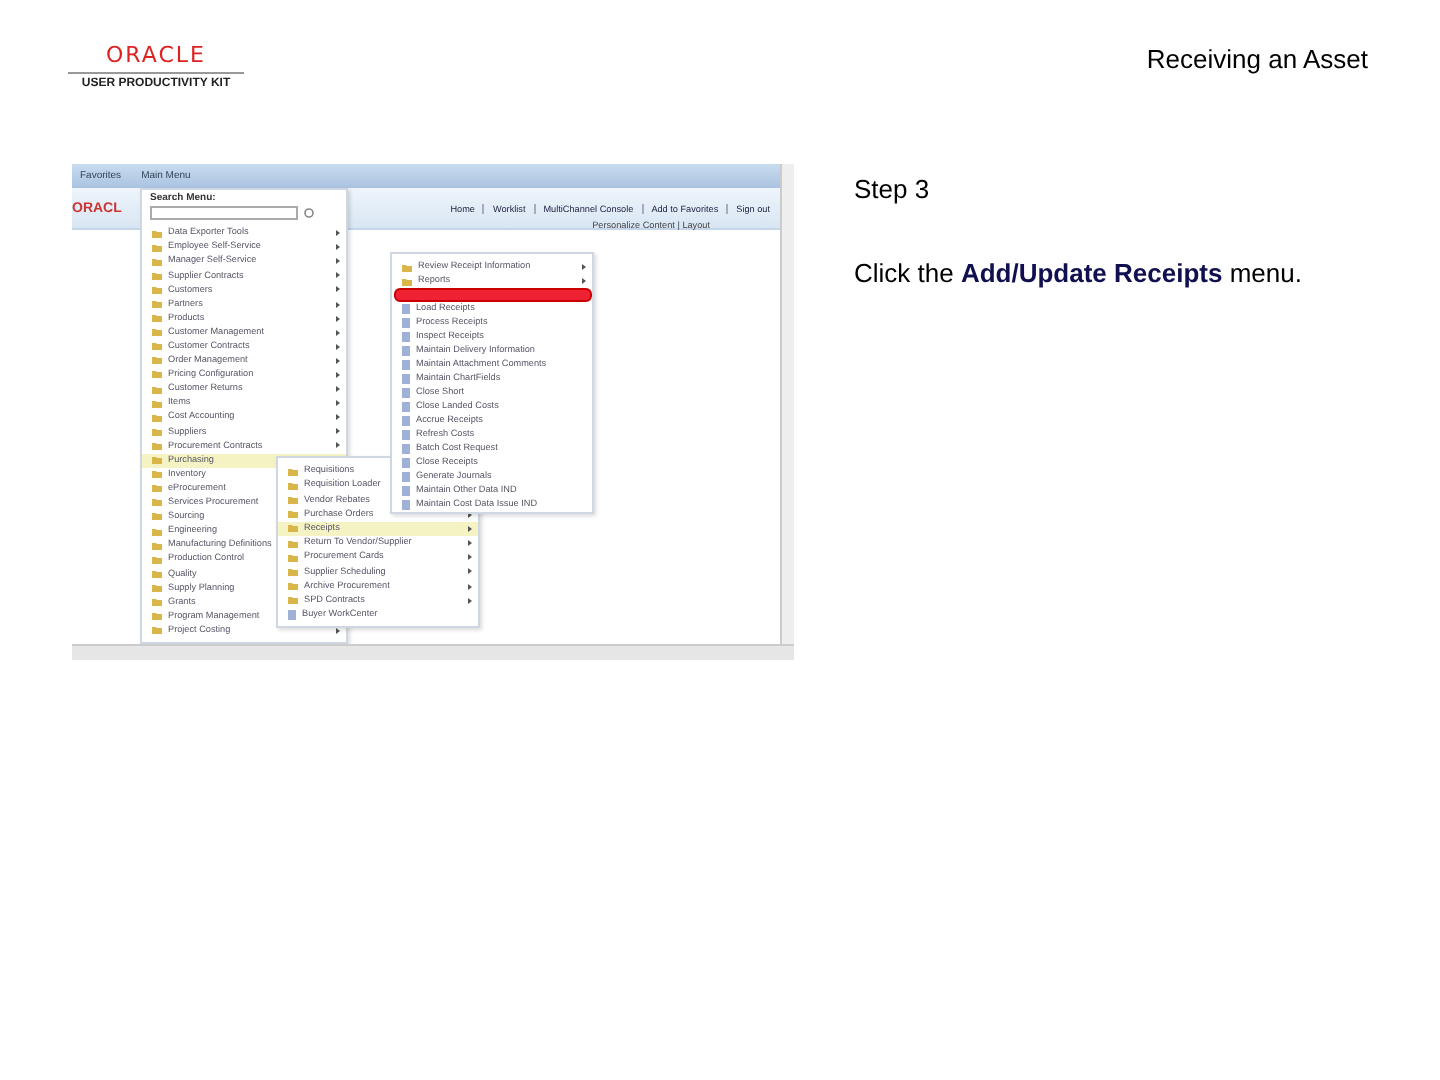 The height and width of the screenshot is (1080, 1440). Describe the element at coordinates (156, 59) in the screenshot. I see `logo: ORACLE` at that location.